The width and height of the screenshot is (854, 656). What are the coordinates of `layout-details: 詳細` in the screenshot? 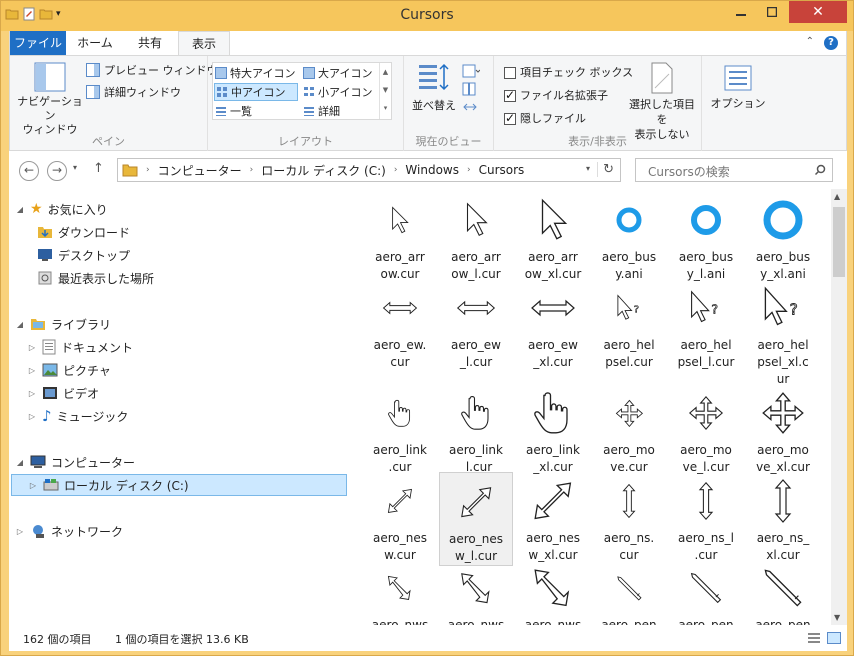 It's located at (321, 111).